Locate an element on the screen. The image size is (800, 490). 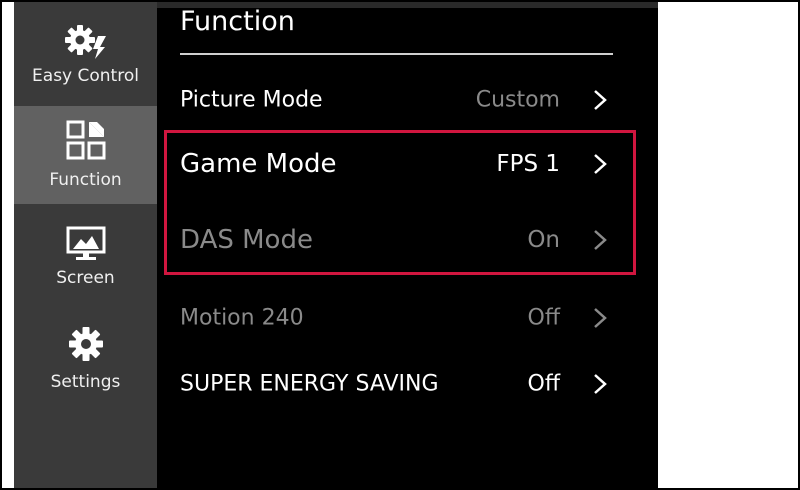
easy-control-gear-icon is located at coordinates (86, 42).